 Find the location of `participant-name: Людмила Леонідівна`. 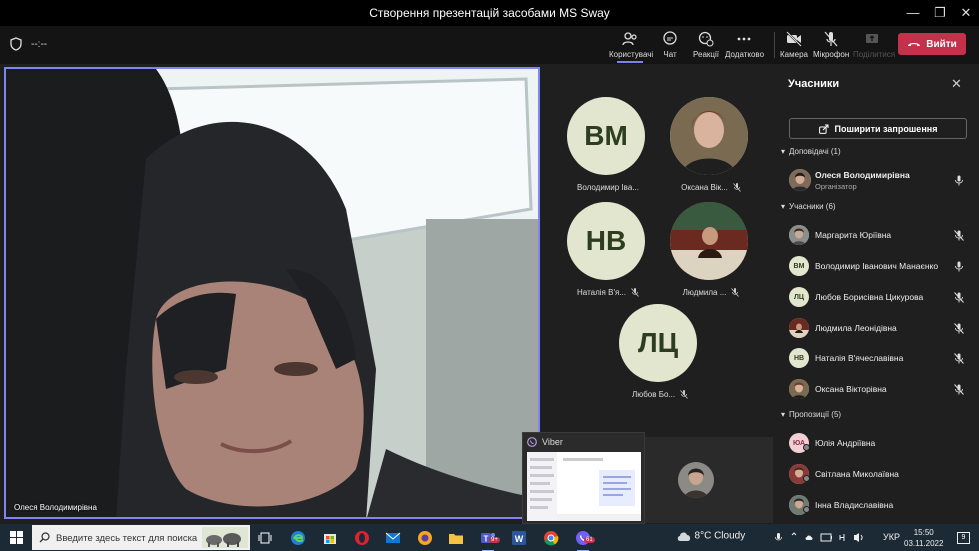

participant-name: Людмила Леонідівна is located at coordinates (856, 328).